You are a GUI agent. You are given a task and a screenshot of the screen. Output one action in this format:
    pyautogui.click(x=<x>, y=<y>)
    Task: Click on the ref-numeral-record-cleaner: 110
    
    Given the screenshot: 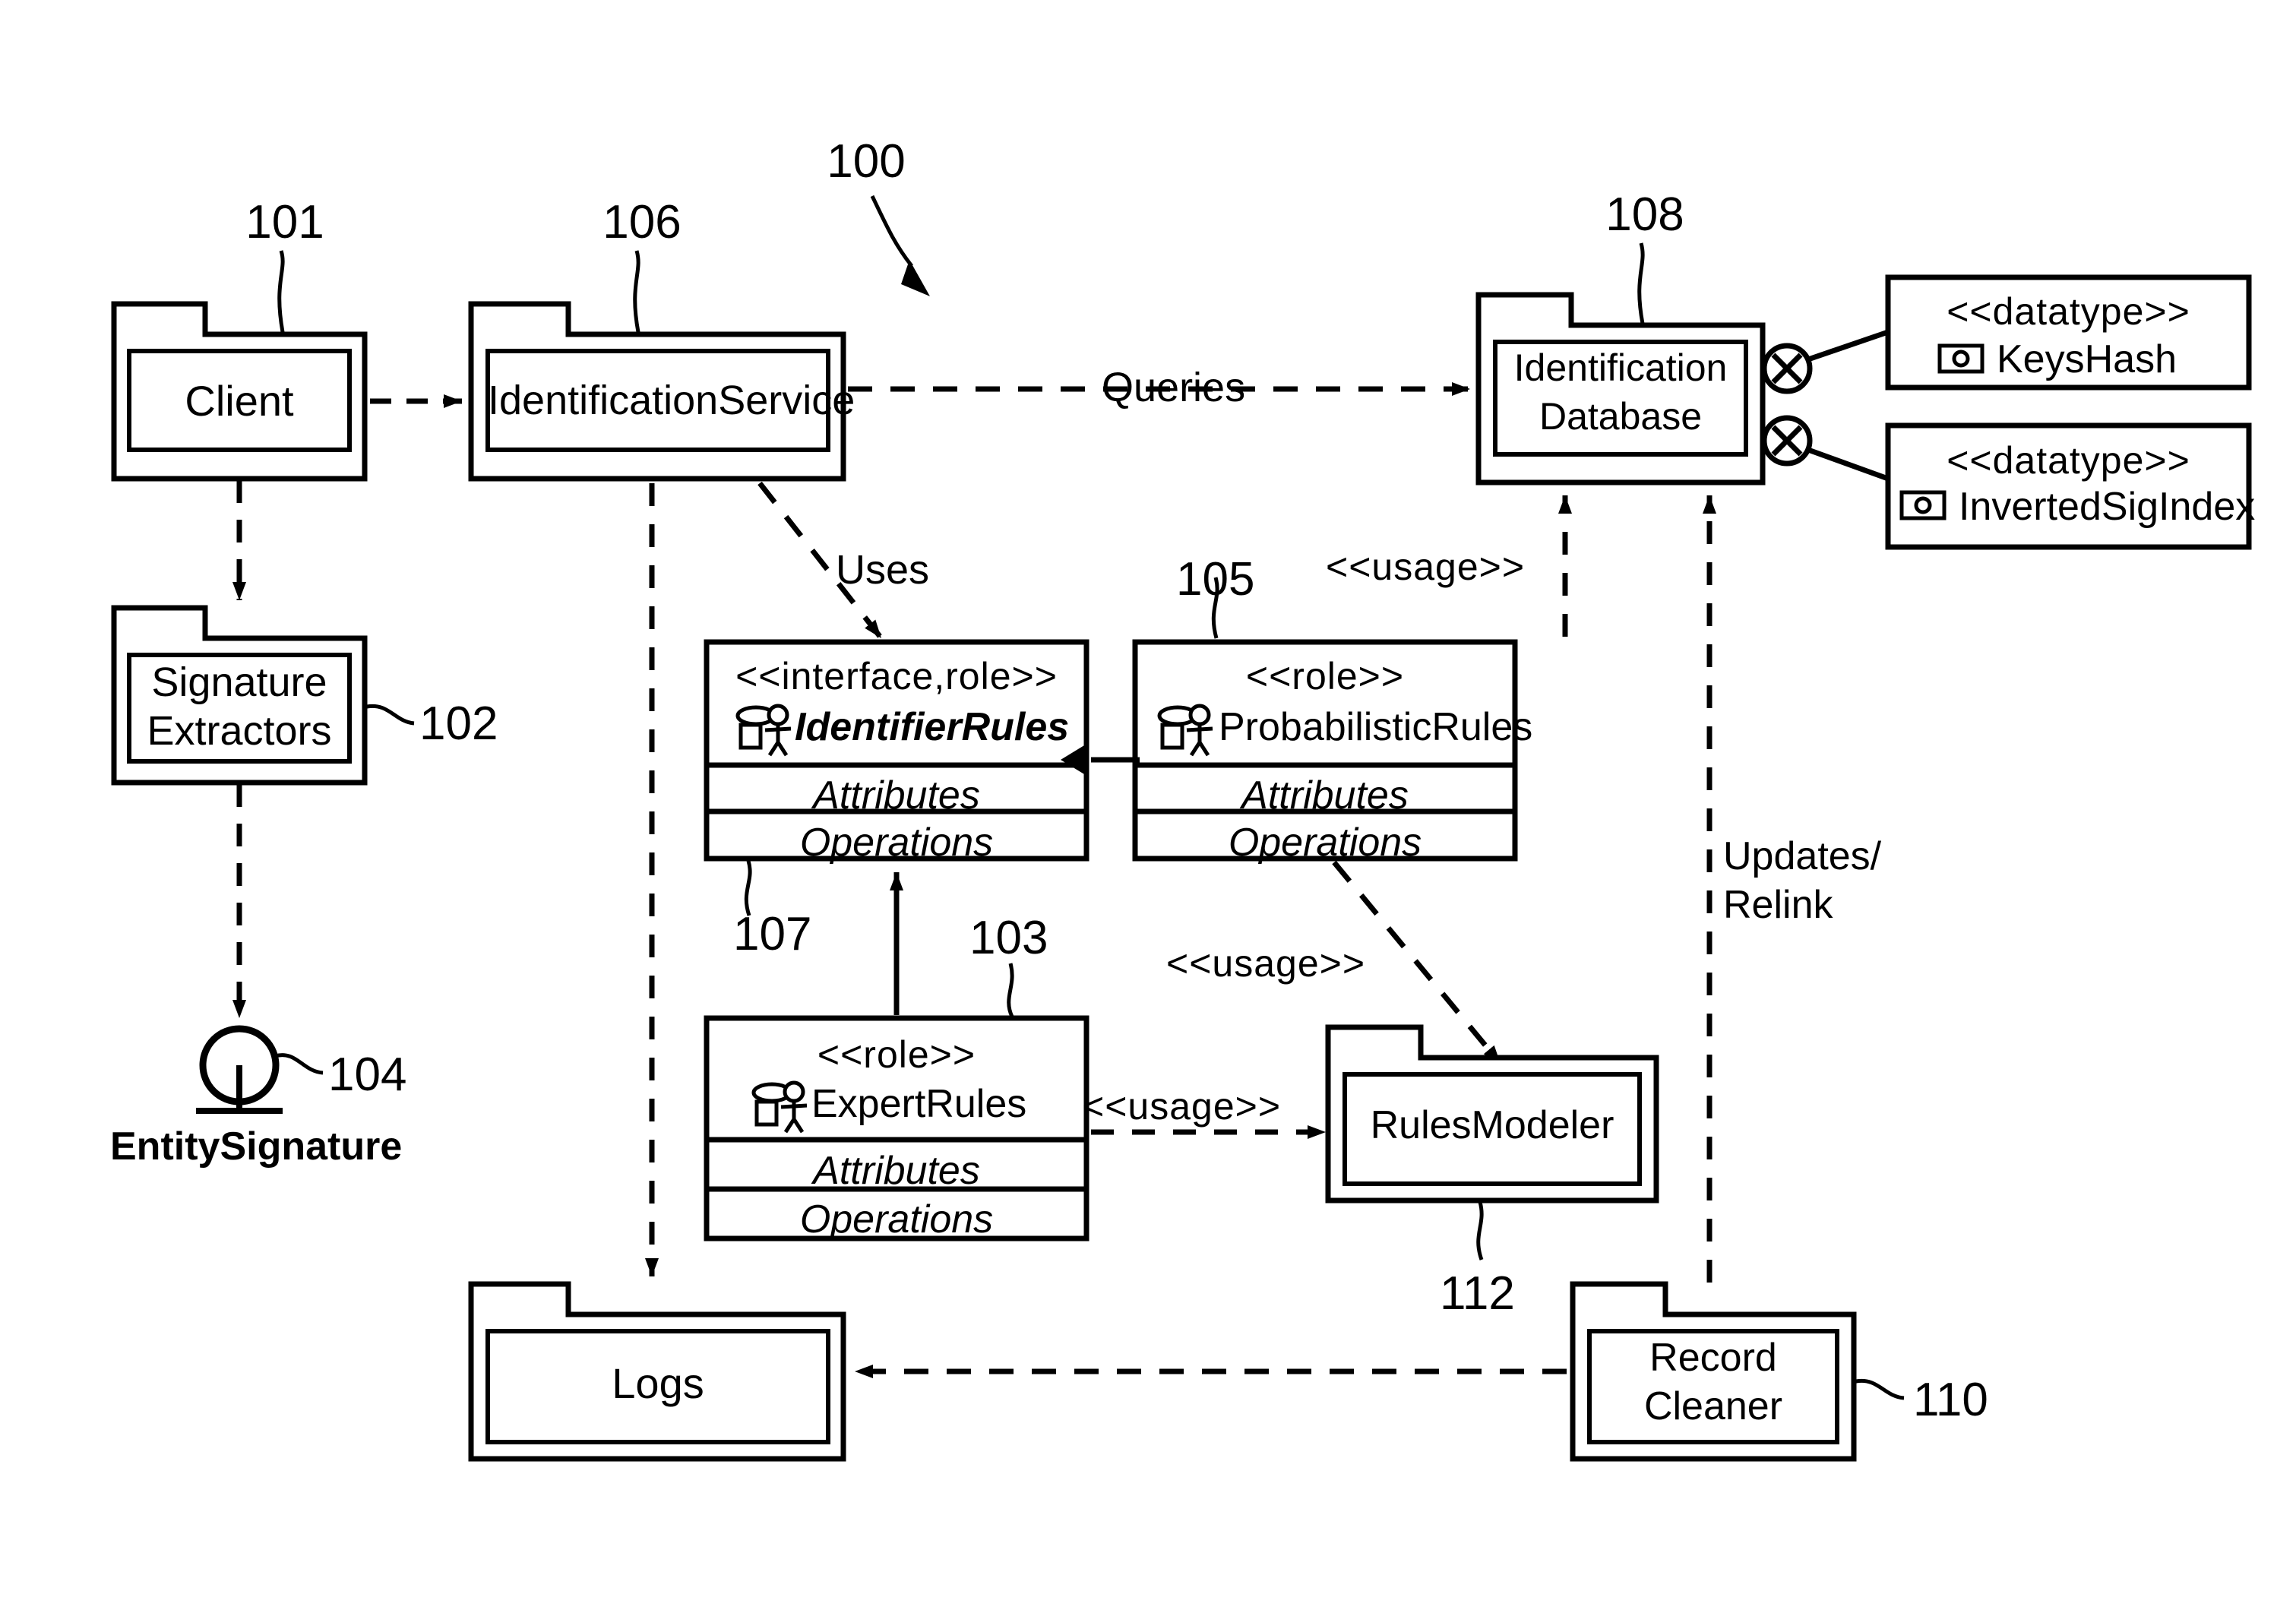 What is the action you would take?
    pyautogui.click(x=1950, y=1400)
    